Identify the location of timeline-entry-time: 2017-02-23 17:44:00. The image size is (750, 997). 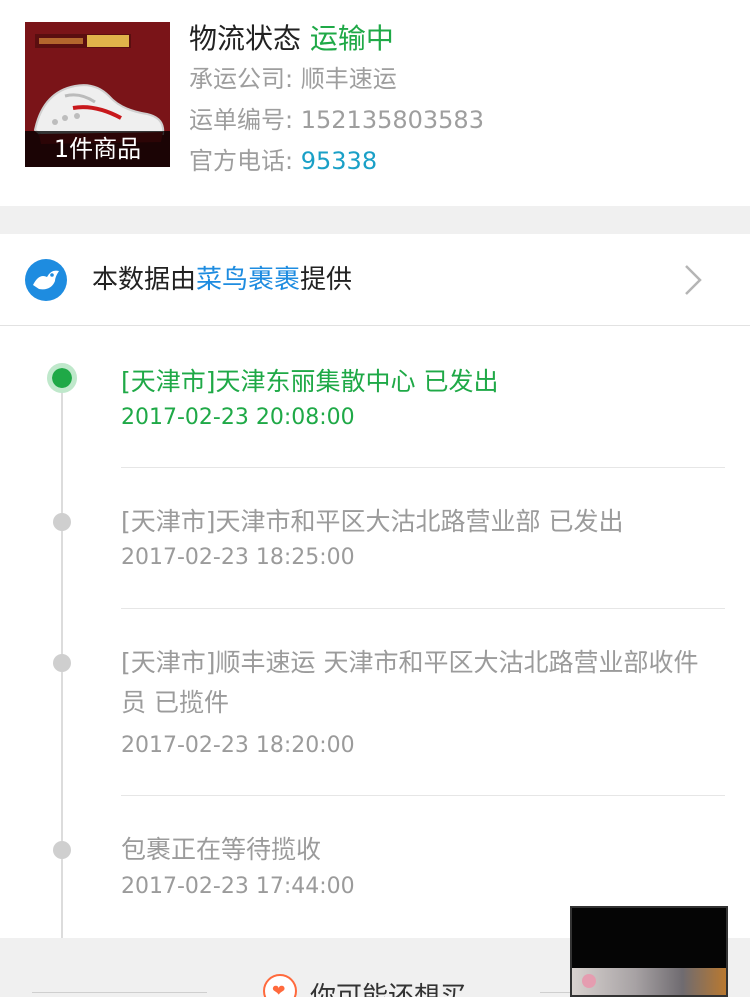
(238, 886).